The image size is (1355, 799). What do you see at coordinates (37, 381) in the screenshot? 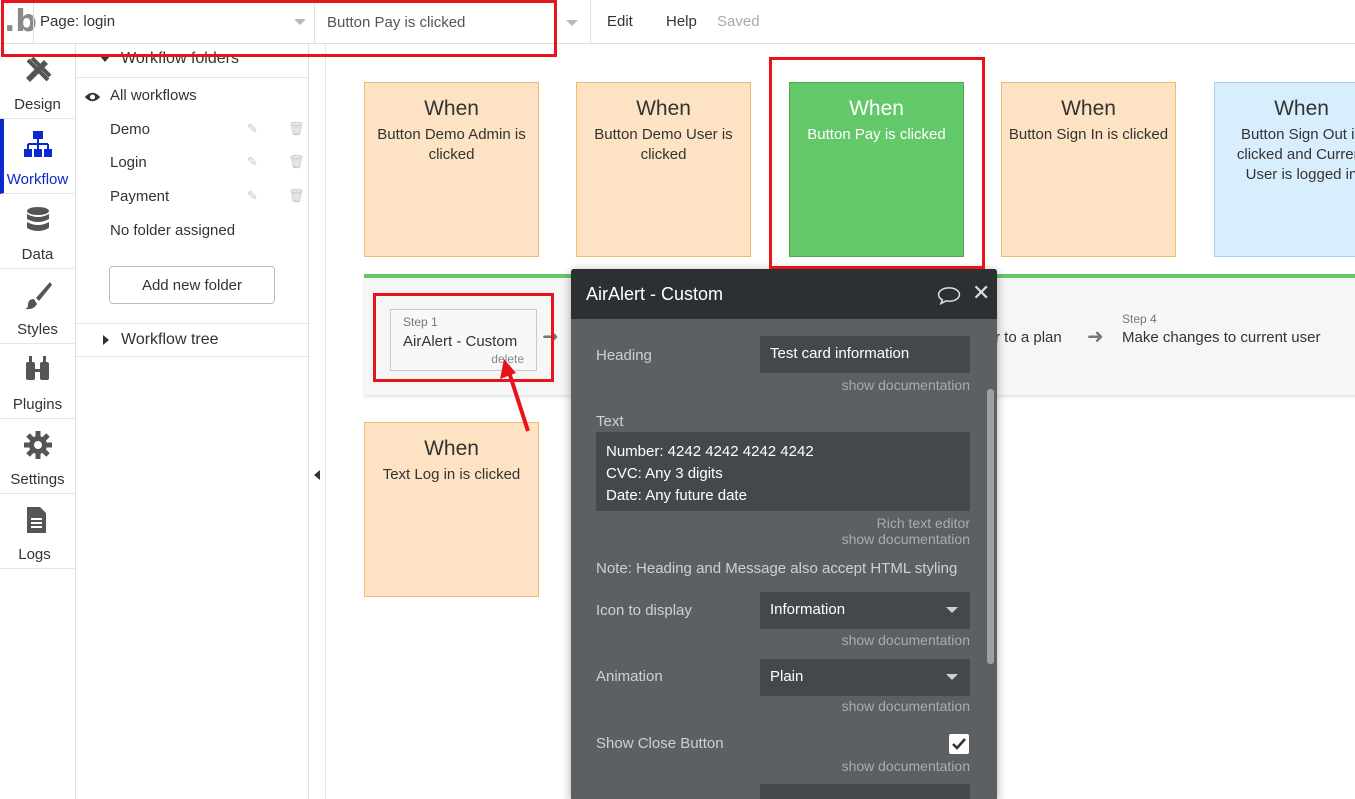
I see `nav-plugins: Plugins` at bounding box center [37, 381].